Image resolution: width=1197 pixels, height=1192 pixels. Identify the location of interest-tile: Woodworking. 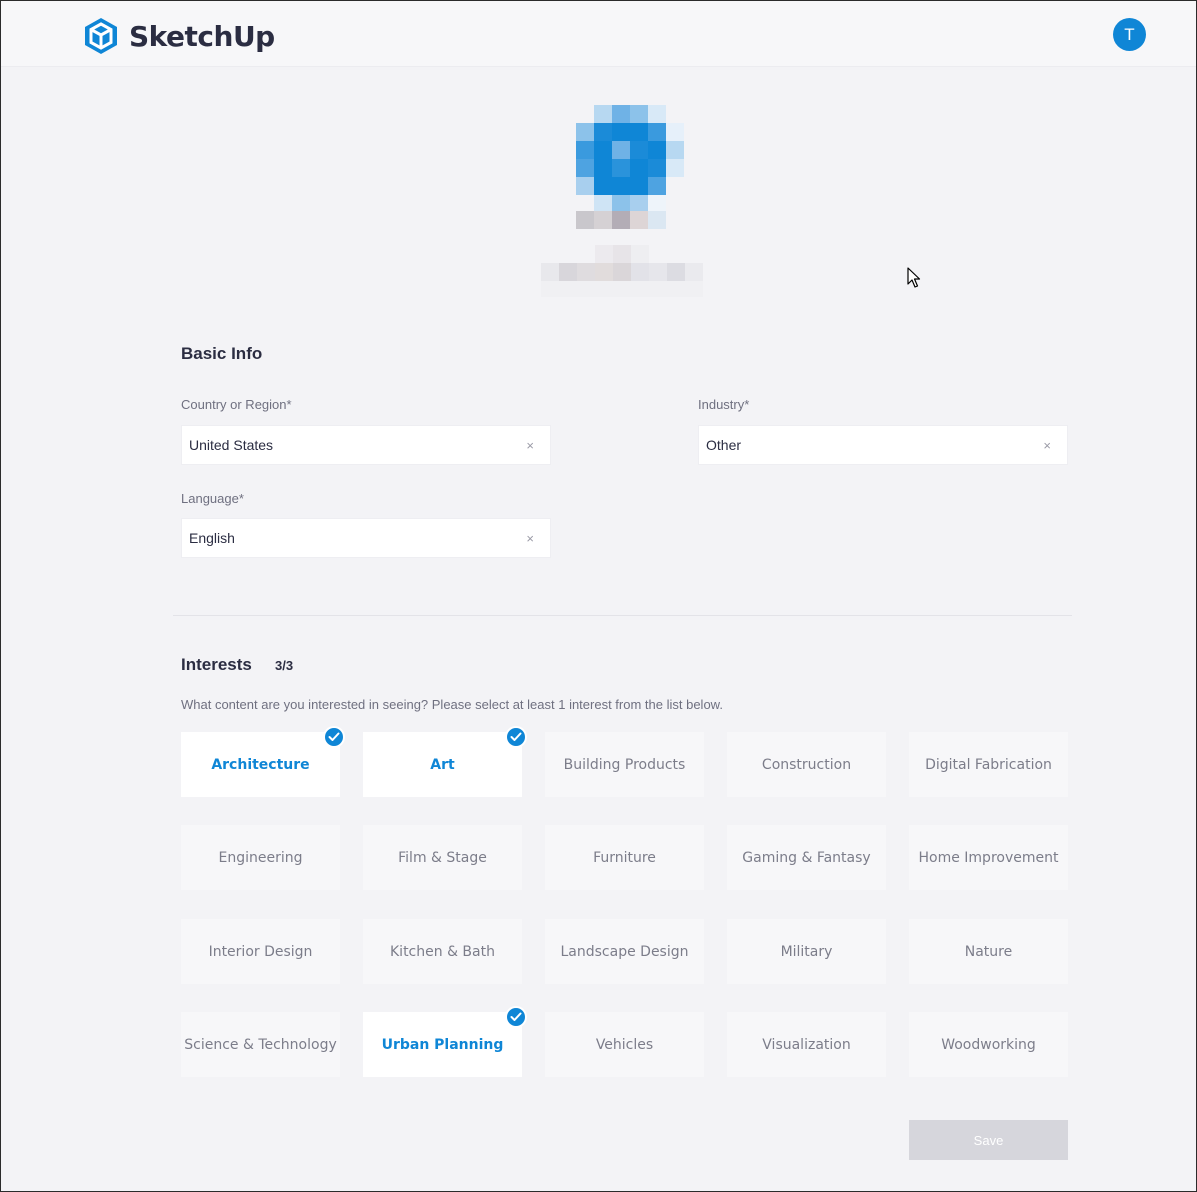
(988, 1044).